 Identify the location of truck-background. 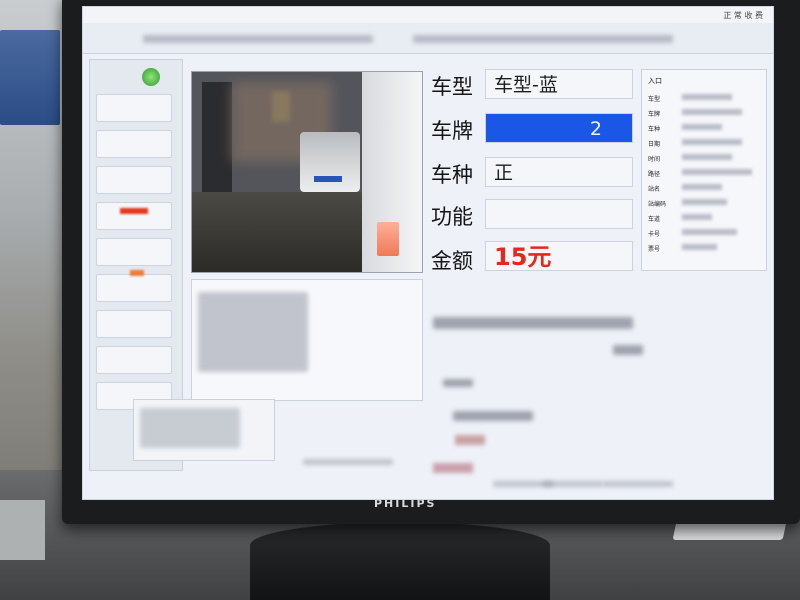
(30, 77).